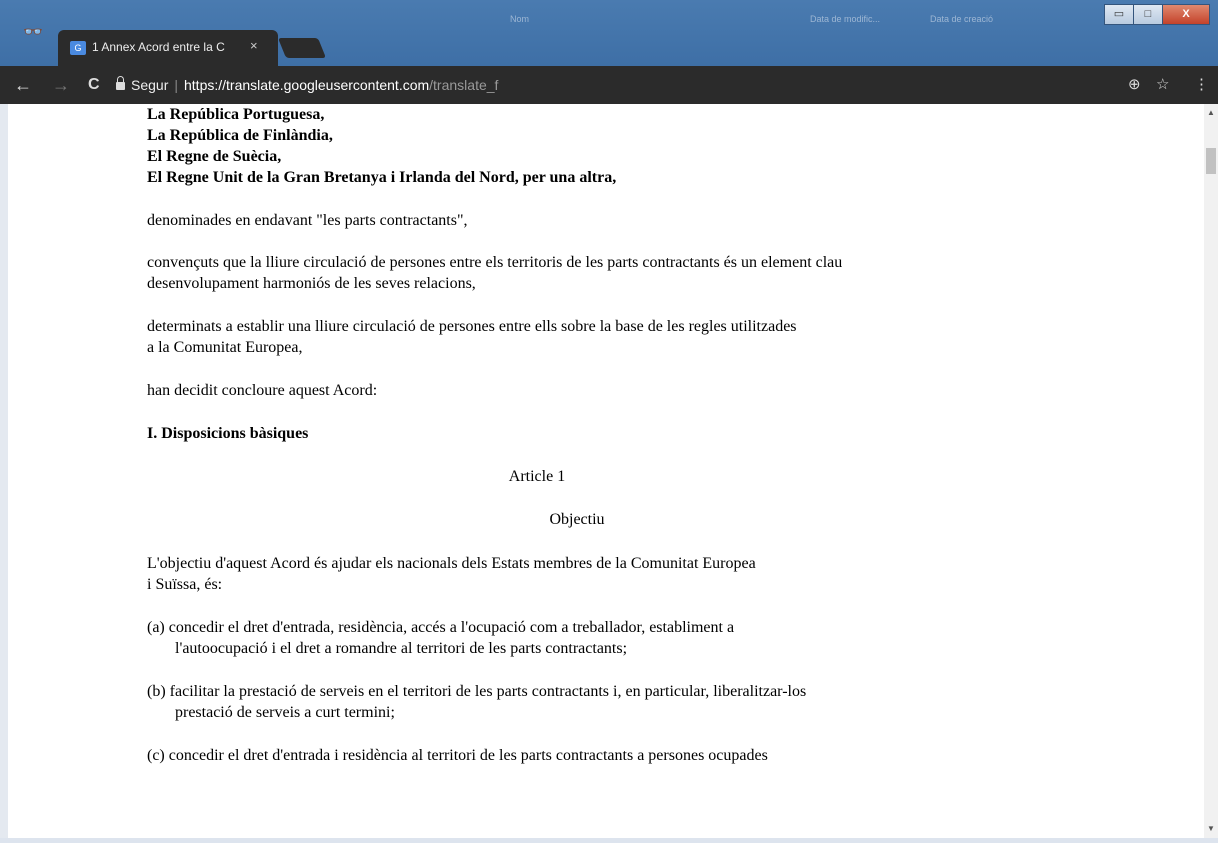 This screenshot has height=843, width=1218. What do you see at coordinates (185, 584) in the screenshot?
I see `paragraph-objective-line2: i Suïssa, és:` at bounding box center [185, 584].